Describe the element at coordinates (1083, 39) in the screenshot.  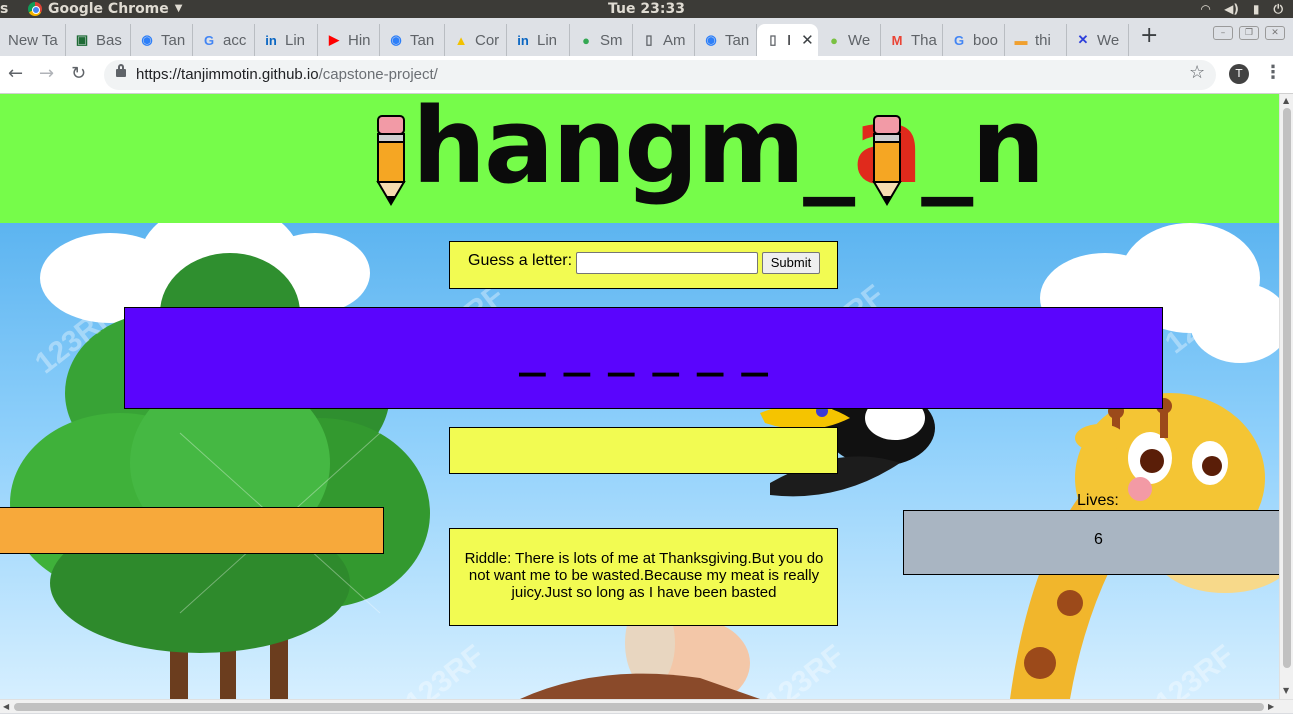
I see `cross-logo-icon: ✕` at that location.